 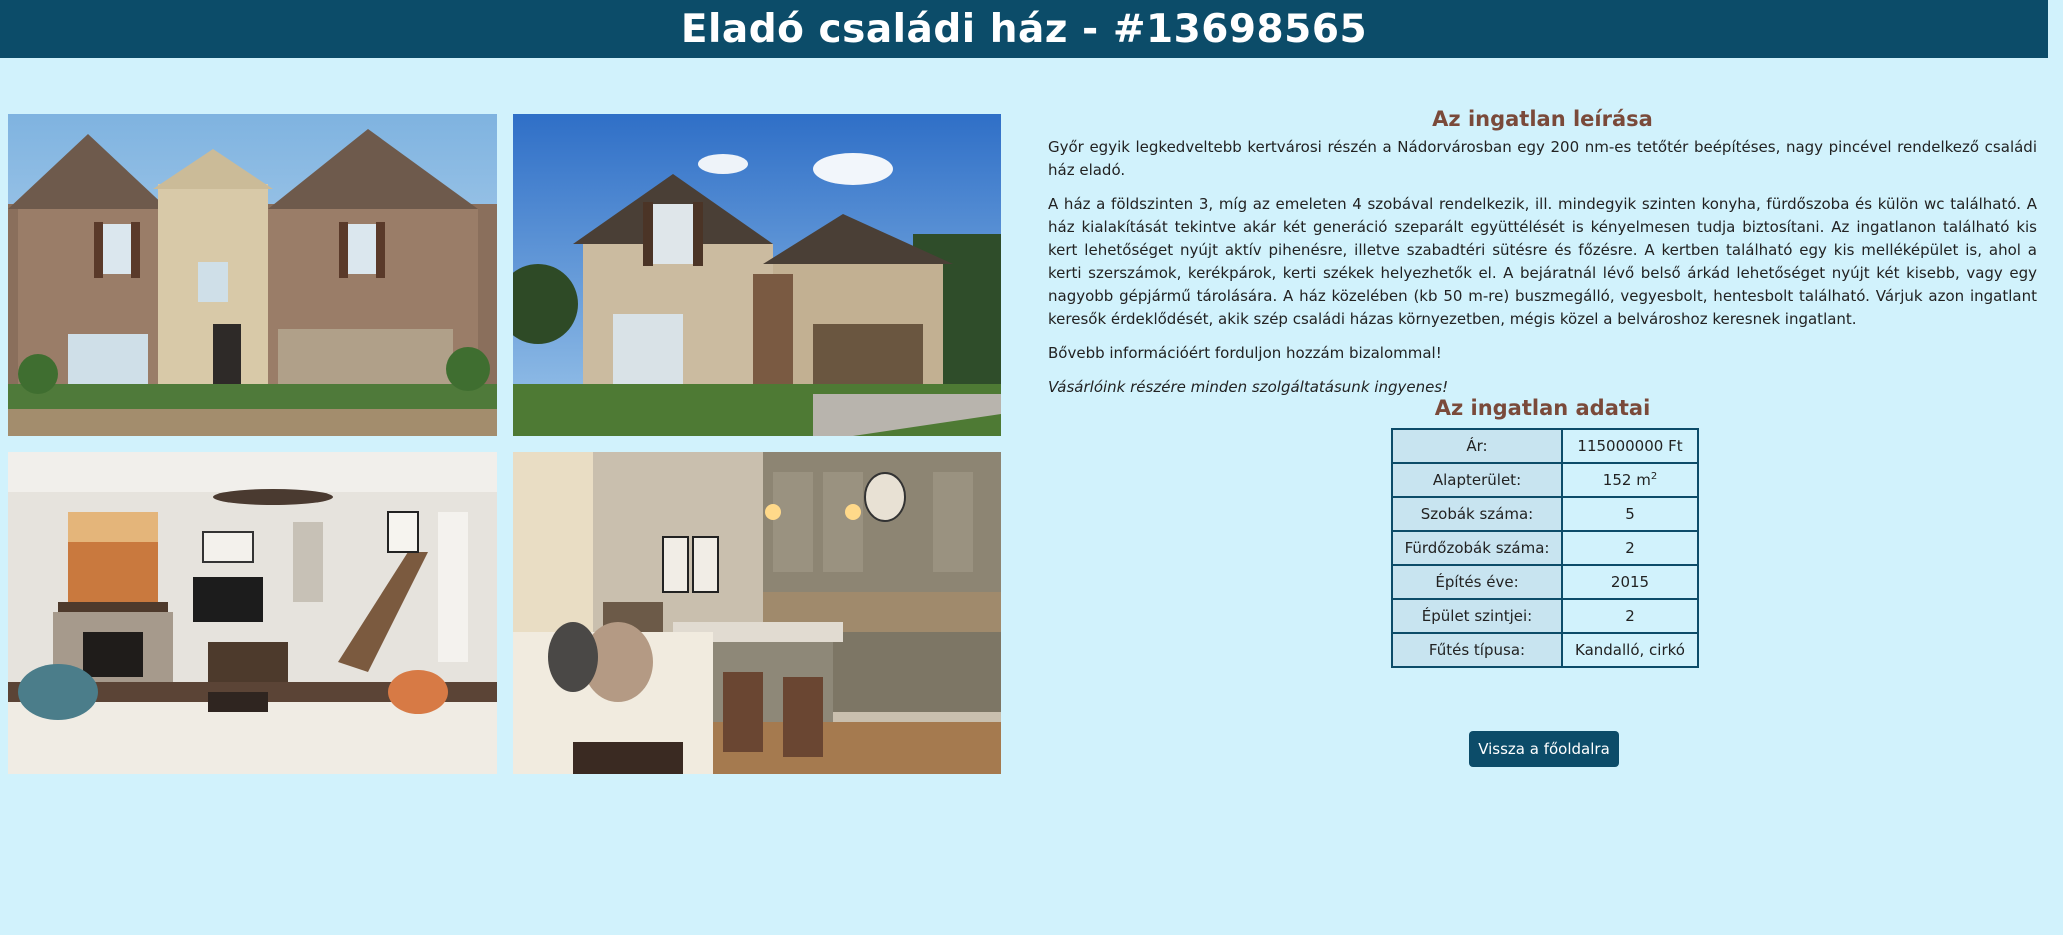 I want to click on row-value: 152 m2, so click(x=1630, y=480).